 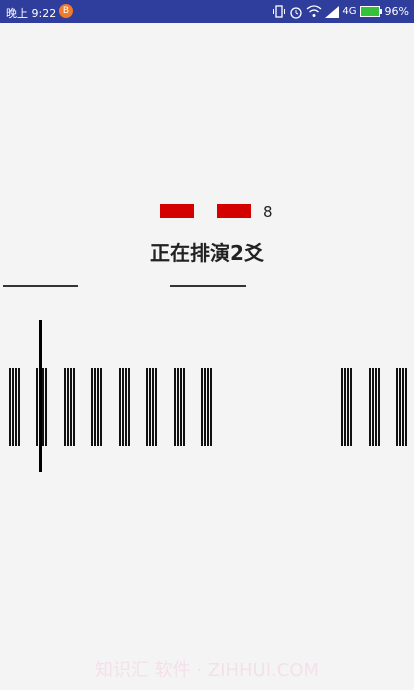 I want to click on yao-indicator: 8, so click(x=220, y=212).